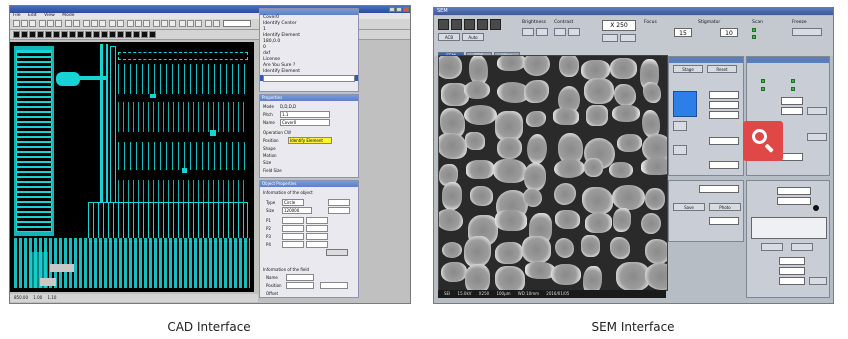 This screenshot has height=339, width=848. I want to click on stage-preview, so click(685, 104).